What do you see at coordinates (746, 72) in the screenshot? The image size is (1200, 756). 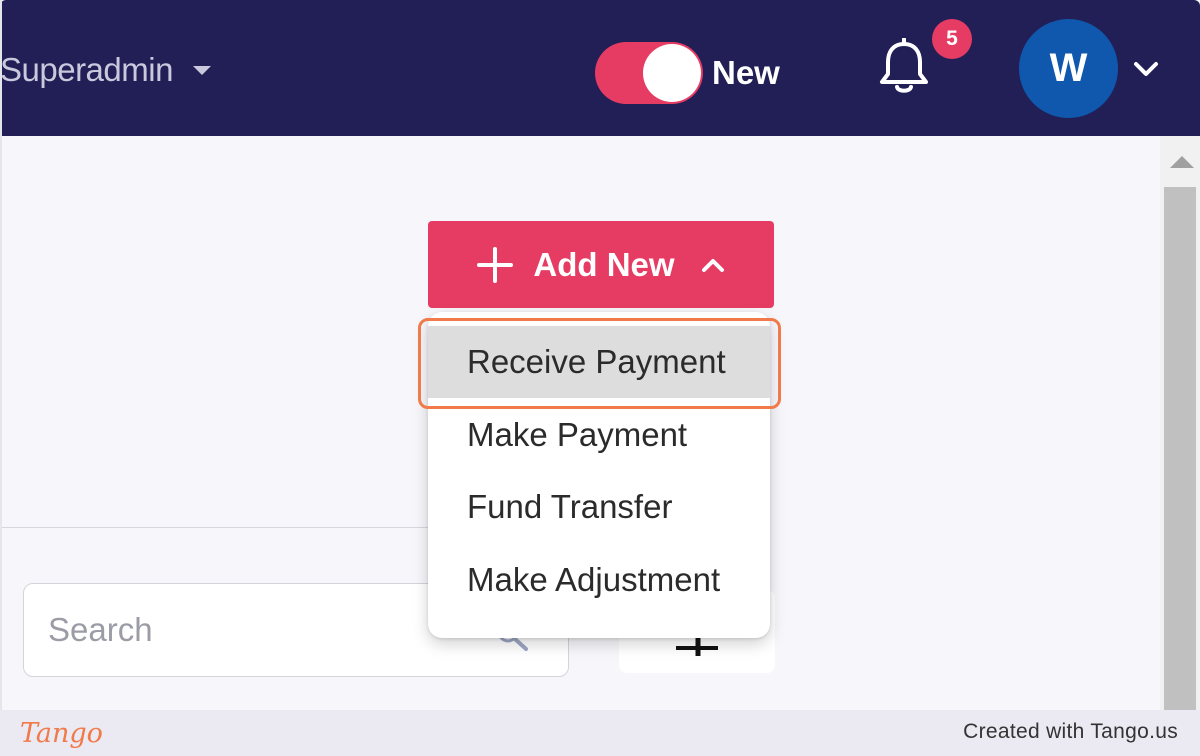 I see `toggle-label: New` at bounding box center [746, 72].